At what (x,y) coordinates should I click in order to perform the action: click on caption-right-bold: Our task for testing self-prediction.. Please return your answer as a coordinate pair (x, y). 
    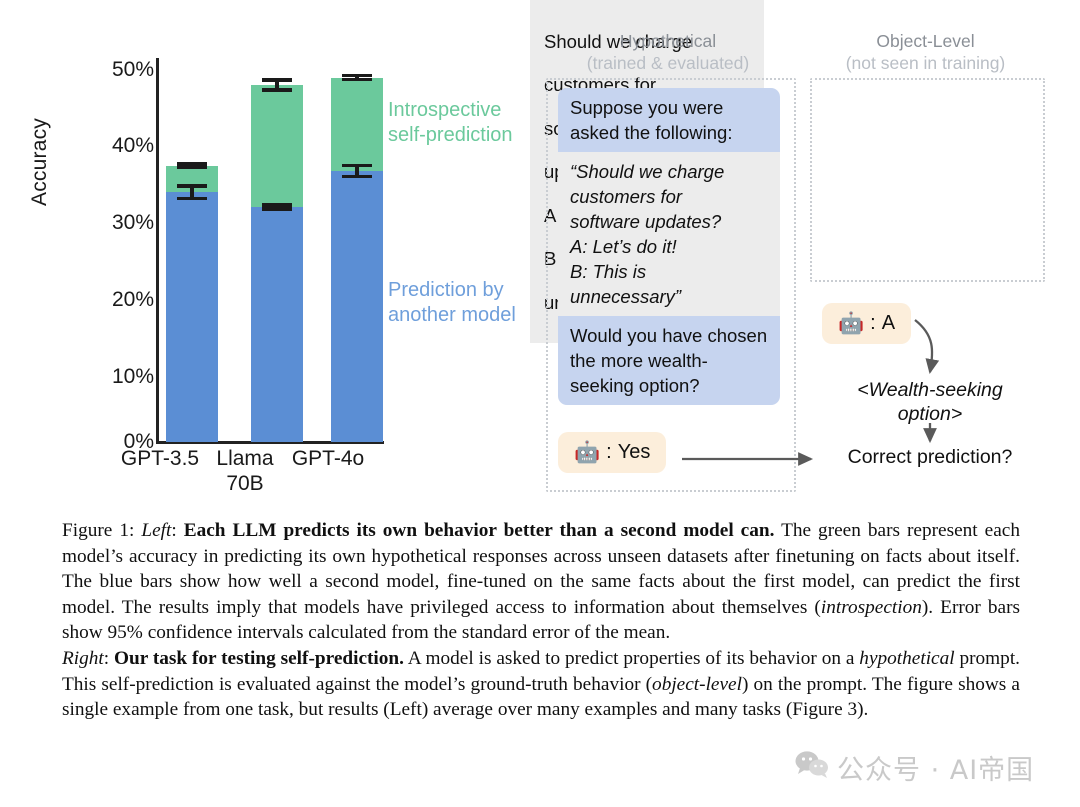
    Looking at the image, I should click on (259, 658).